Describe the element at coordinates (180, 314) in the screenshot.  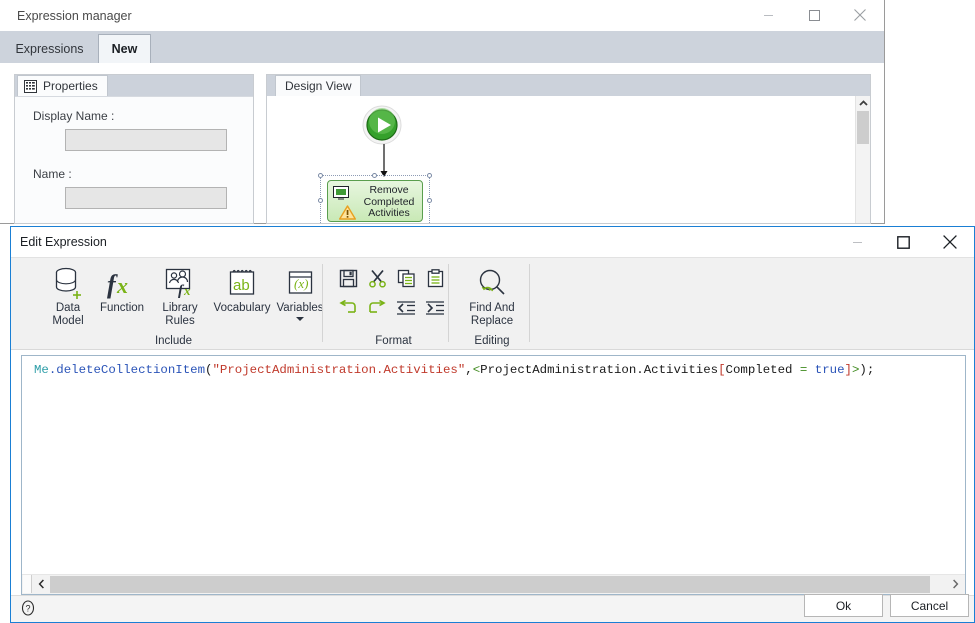
I see `library-rules-label: Library Rules` at that location.